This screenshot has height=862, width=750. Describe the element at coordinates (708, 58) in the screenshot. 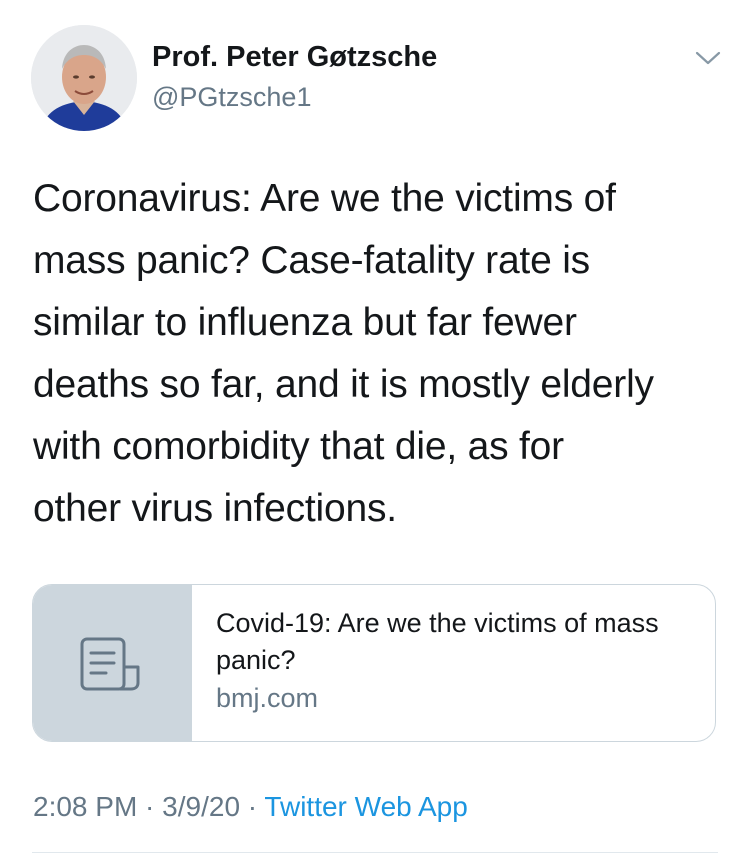

I see `chevron-down-icon` at that location.